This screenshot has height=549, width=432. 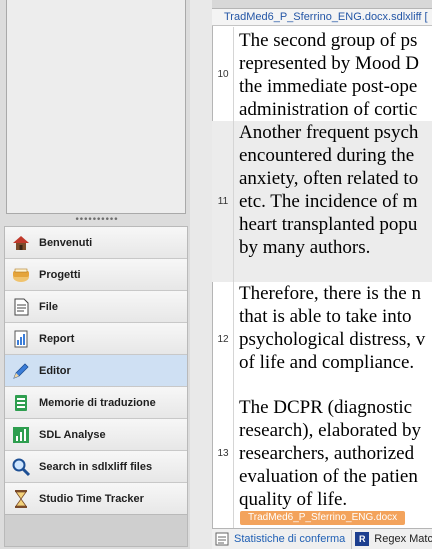 What do you see at coordinates (328, 476) in the screenshot?
I see `segment-line: evaluation of the patien` at bounding box center [328, 476].